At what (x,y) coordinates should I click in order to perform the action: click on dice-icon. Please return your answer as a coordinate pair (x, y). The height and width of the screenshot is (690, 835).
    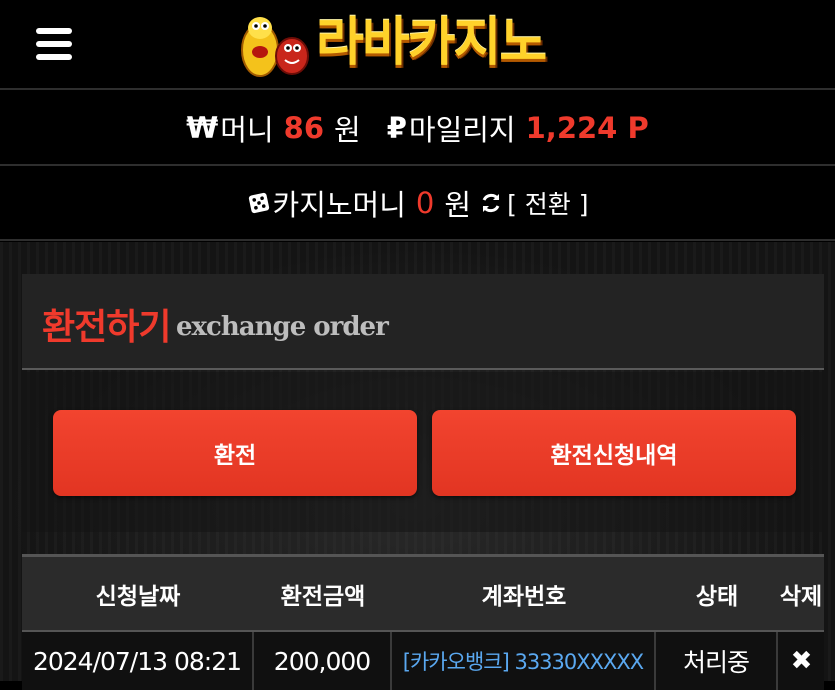
    Looking at the image, I should click on (258, 203).